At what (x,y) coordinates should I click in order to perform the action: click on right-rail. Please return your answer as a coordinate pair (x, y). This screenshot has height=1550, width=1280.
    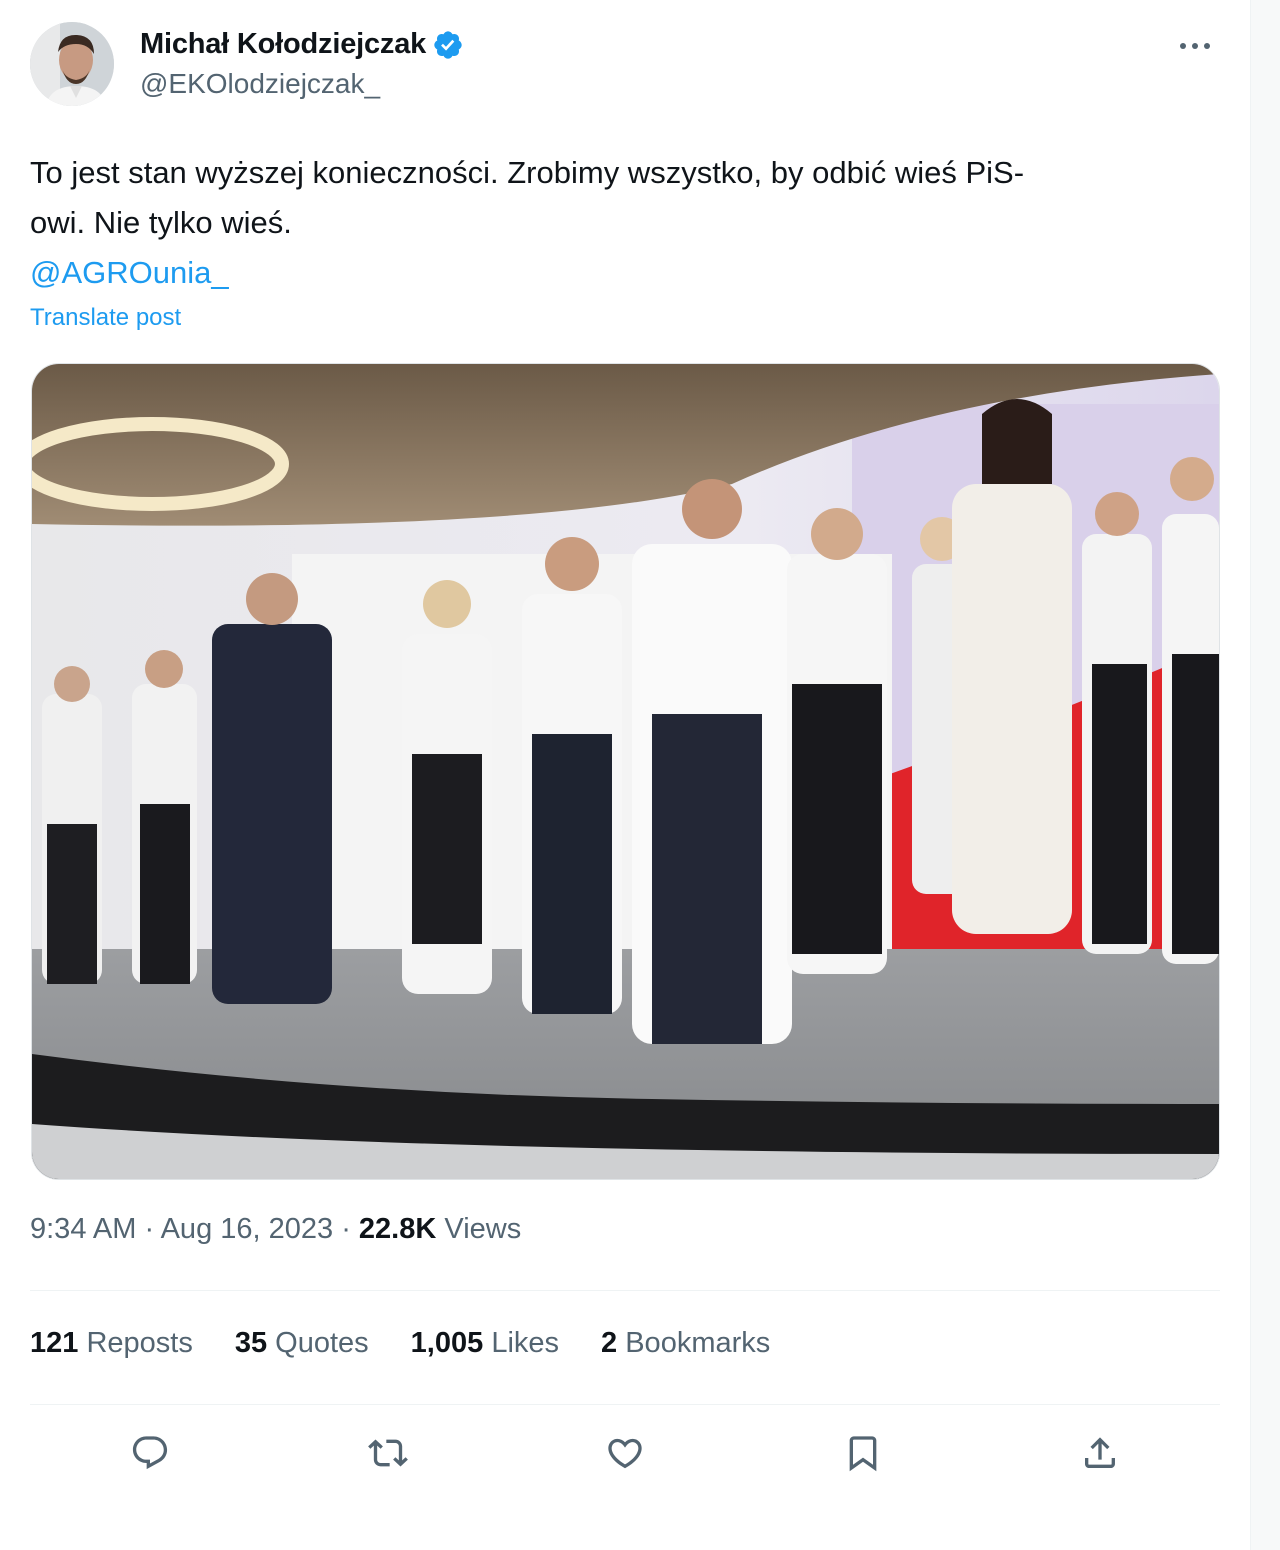
    Looking at the image, I should click on (1265, 775).